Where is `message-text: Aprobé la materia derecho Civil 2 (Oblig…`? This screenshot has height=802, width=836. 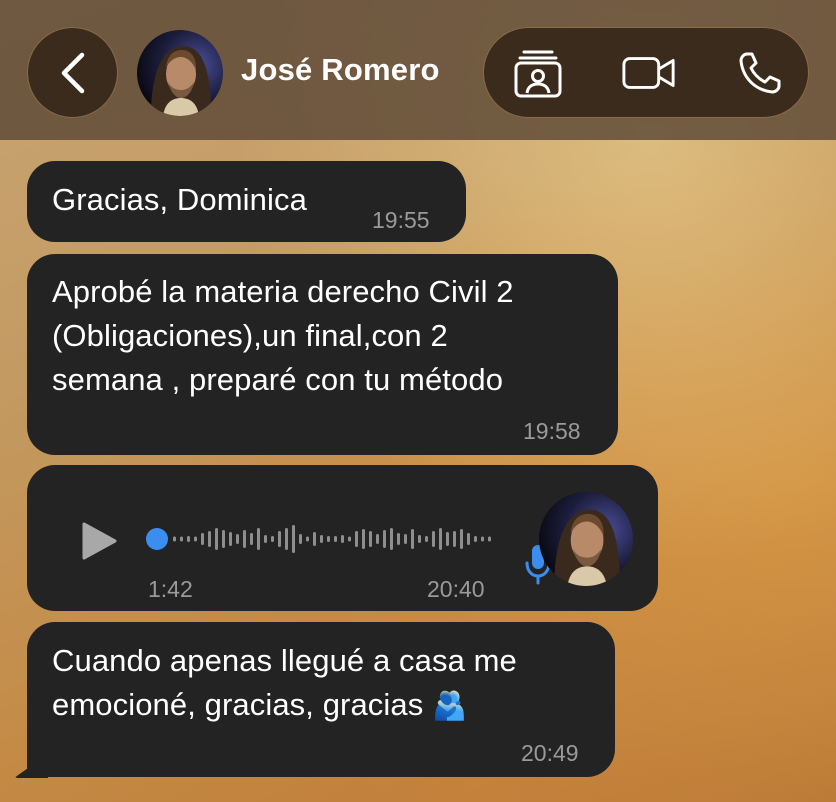 message-text: Aprobé la materia derecho Civil 2 (Oblig… is located at coordinates (283, 336).